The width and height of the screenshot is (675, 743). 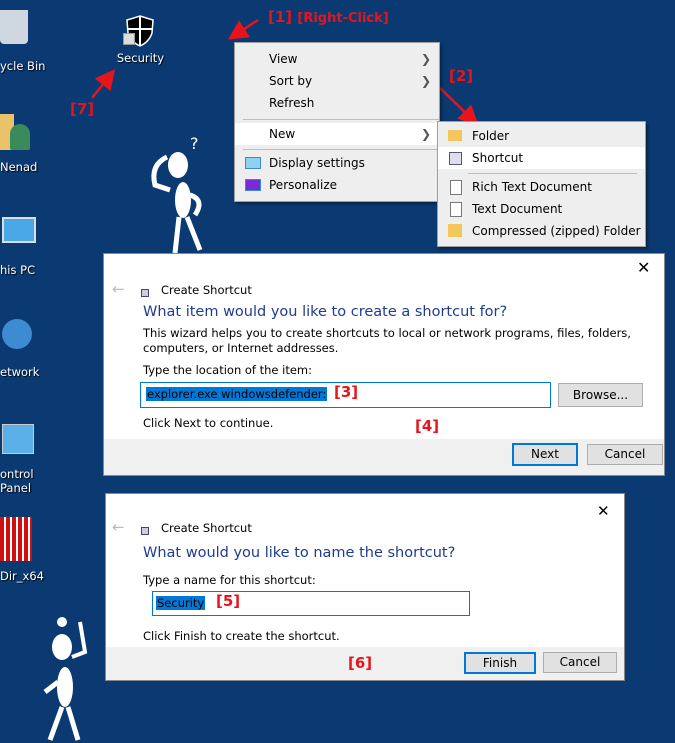 What do you see at coordinates (541, 187) in the screenshot?
I see `submenu-item-rtf: Rich Text Document` at bounding box center [541, 187].